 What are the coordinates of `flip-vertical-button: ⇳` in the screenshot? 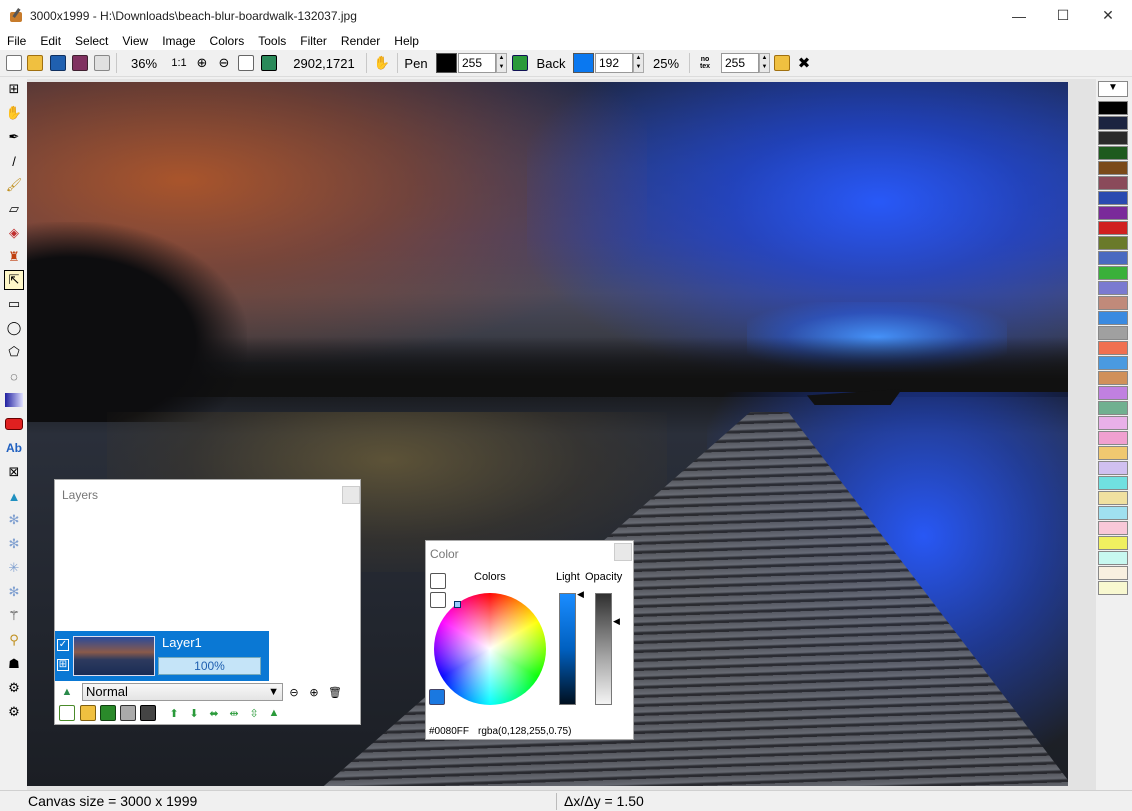 It's located at (254, 713).